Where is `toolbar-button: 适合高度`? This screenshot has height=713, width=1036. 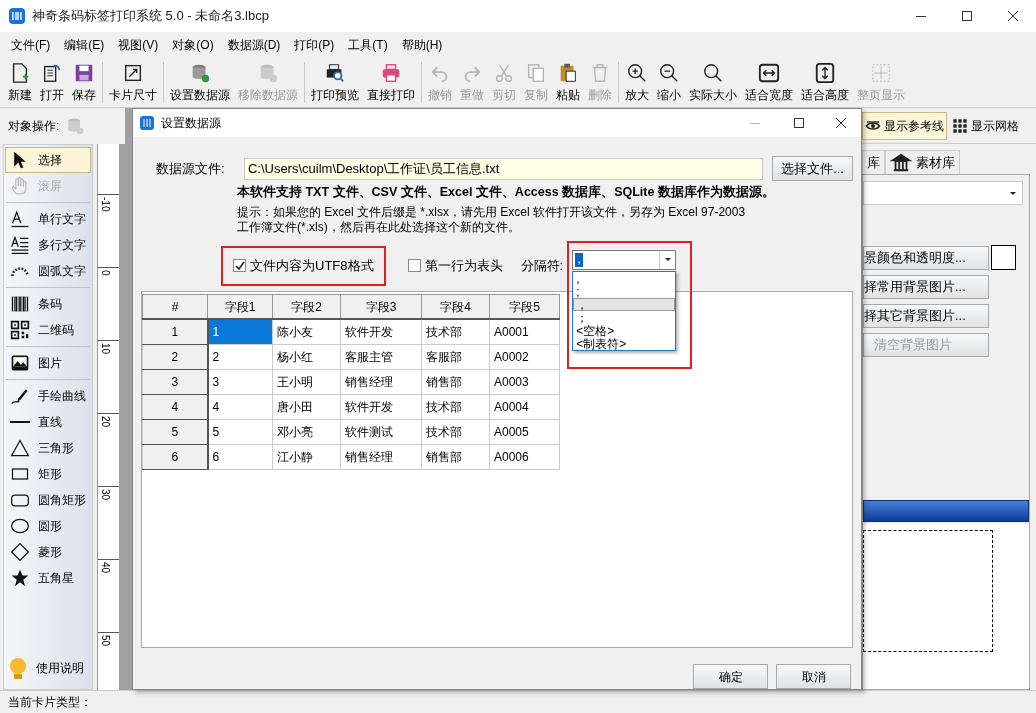
toolbar-button: 适合高度 is located at coordinates (825, 82).